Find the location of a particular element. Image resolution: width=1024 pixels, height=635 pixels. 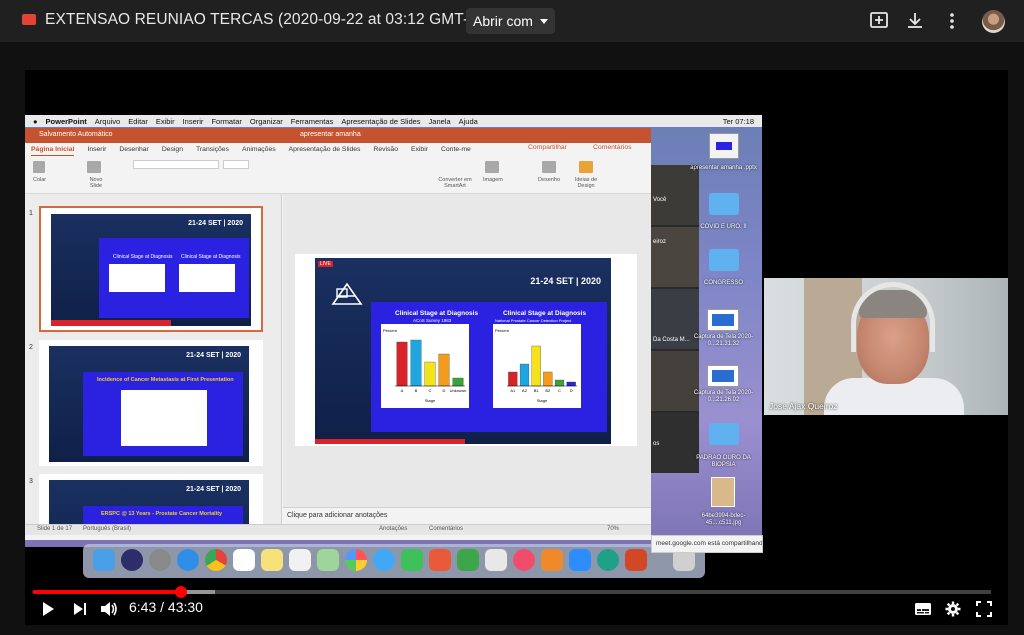

fullscreen-icon is located at coordinates (984, 609).